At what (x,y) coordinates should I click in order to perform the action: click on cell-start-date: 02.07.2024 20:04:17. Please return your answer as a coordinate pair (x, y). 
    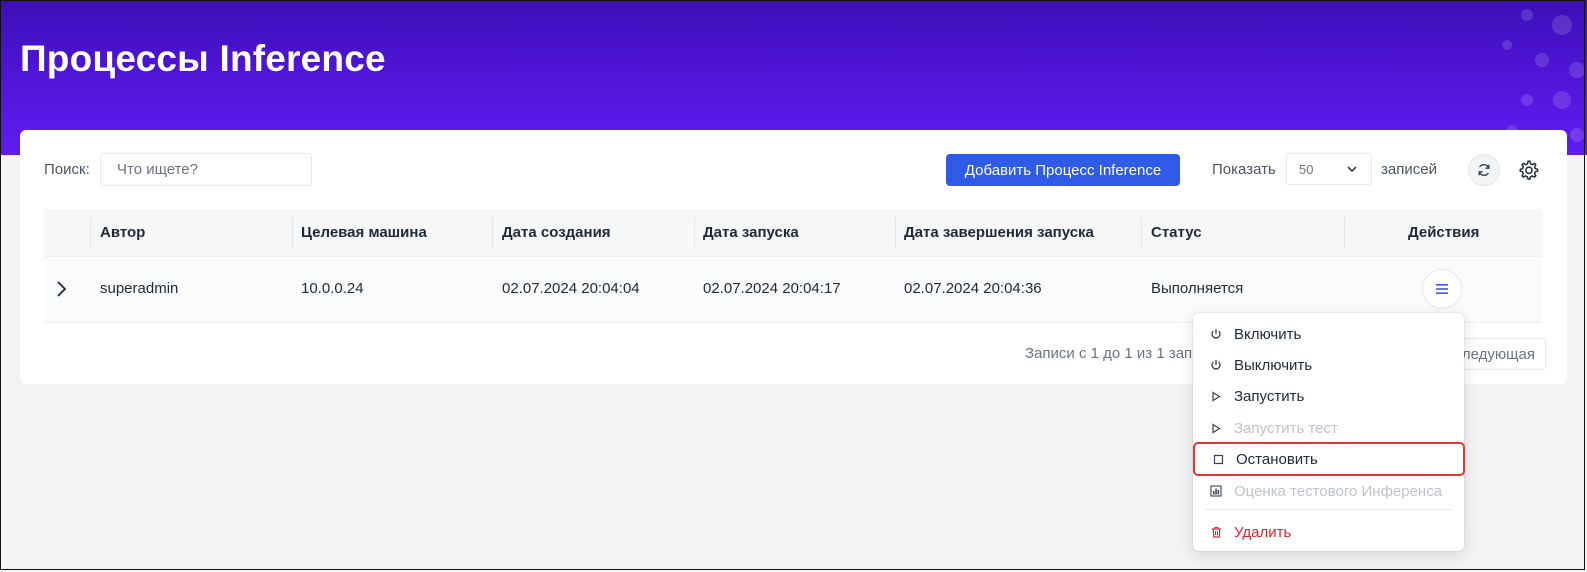
    Looking at the image, I should click on (772, 288).